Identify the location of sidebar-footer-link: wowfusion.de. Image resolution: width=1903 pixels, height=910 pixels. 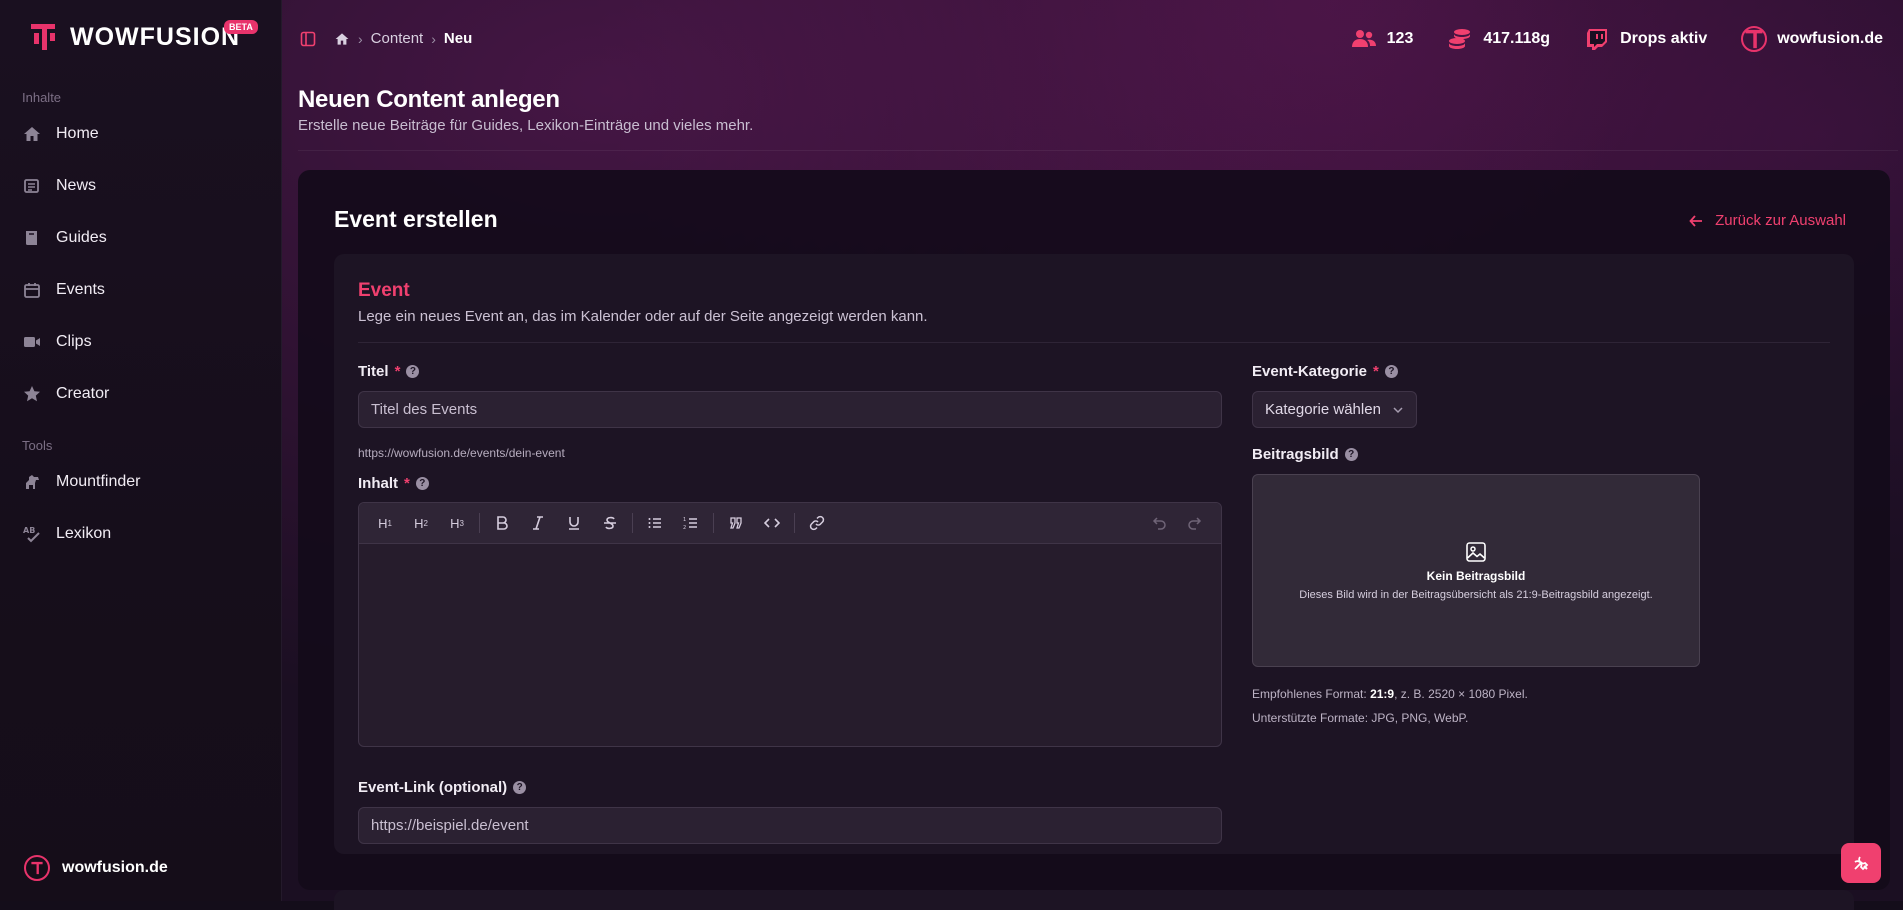
(96, 868).